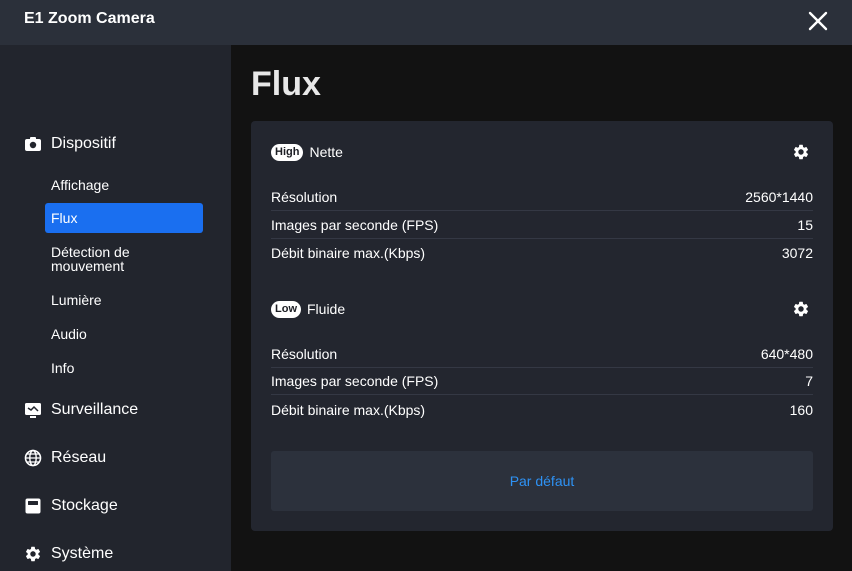 The width and height of the screenshot is (852, 571). Describe the element at coordinates (779, 197) in the screenshot. I see `row-value: 2560*1440` at that location.